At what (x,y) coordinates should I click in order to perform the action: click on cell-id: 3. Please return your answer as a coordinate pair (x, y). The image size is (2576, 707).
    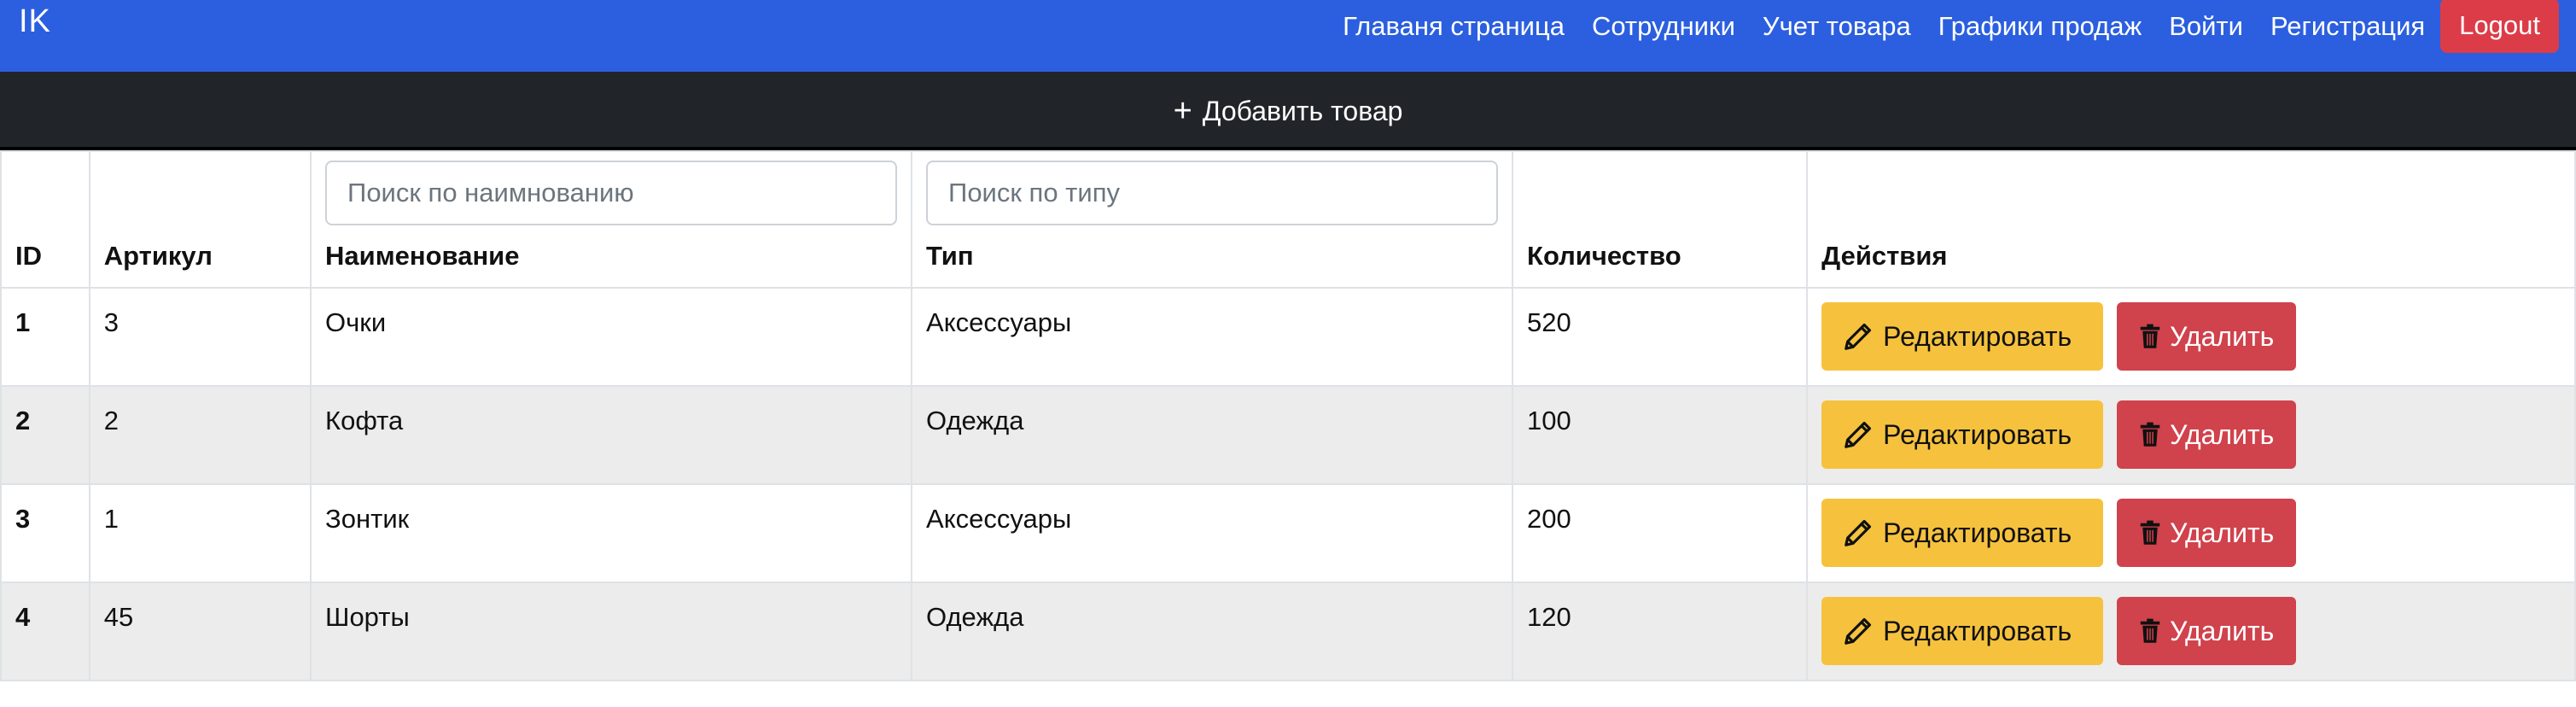
    Looking at the image, I should click on (45, 533).